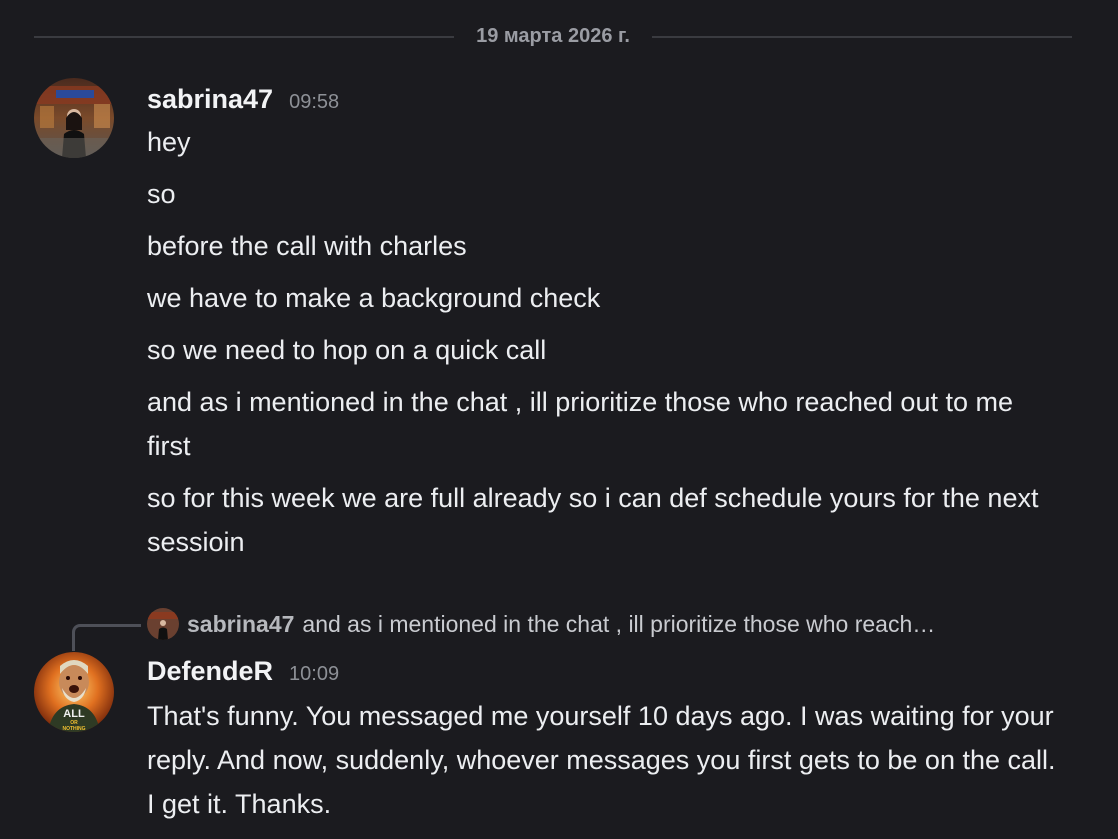 Image resolution: width=1118 pixels, height=839 pixels. I want to click on message-line: we have to make a background check, so click(374, 298).